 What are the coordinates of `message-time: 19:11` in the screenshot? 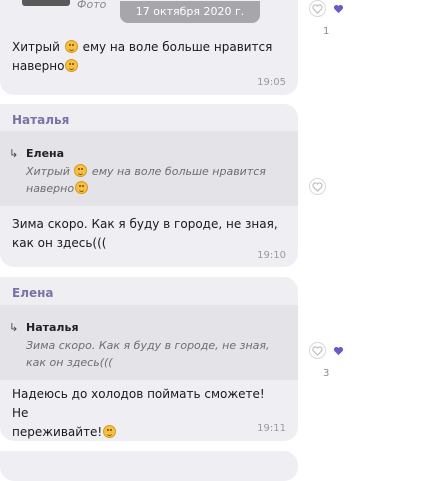 It's located at (271, 428).